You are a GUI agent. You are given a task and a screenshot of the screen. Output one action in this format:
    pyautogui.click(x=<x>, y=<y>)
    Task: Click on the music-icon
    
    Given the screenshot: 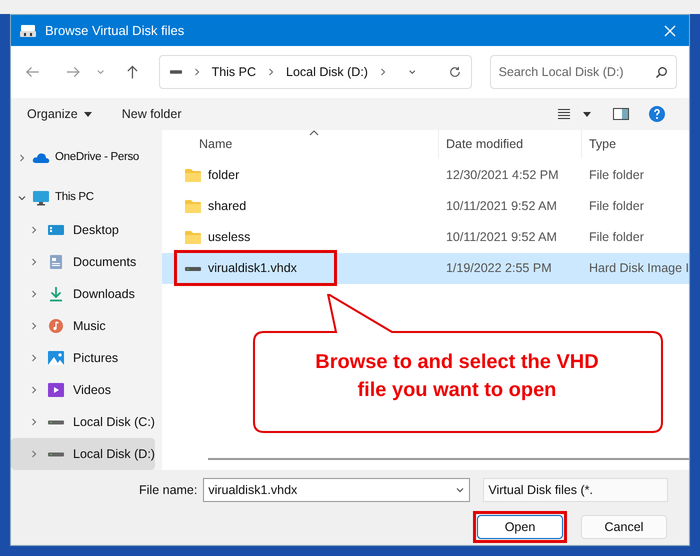 What is the action you would take?
    pyautogui.click(x=56, y=326)
    